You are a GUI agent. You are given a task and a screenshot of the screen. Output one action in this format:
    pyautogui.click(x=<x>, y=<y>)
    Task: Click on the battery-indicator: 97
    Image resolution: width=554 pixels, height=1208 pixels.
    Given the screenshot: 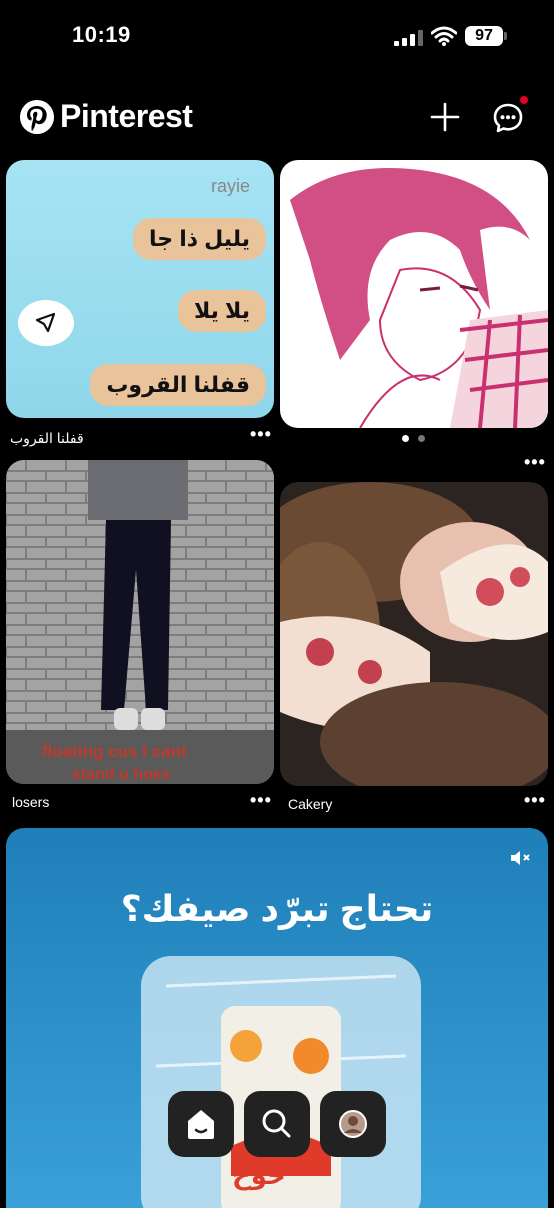 What is the action you would take?
    pyautogui.click(x=484, y=36)
    